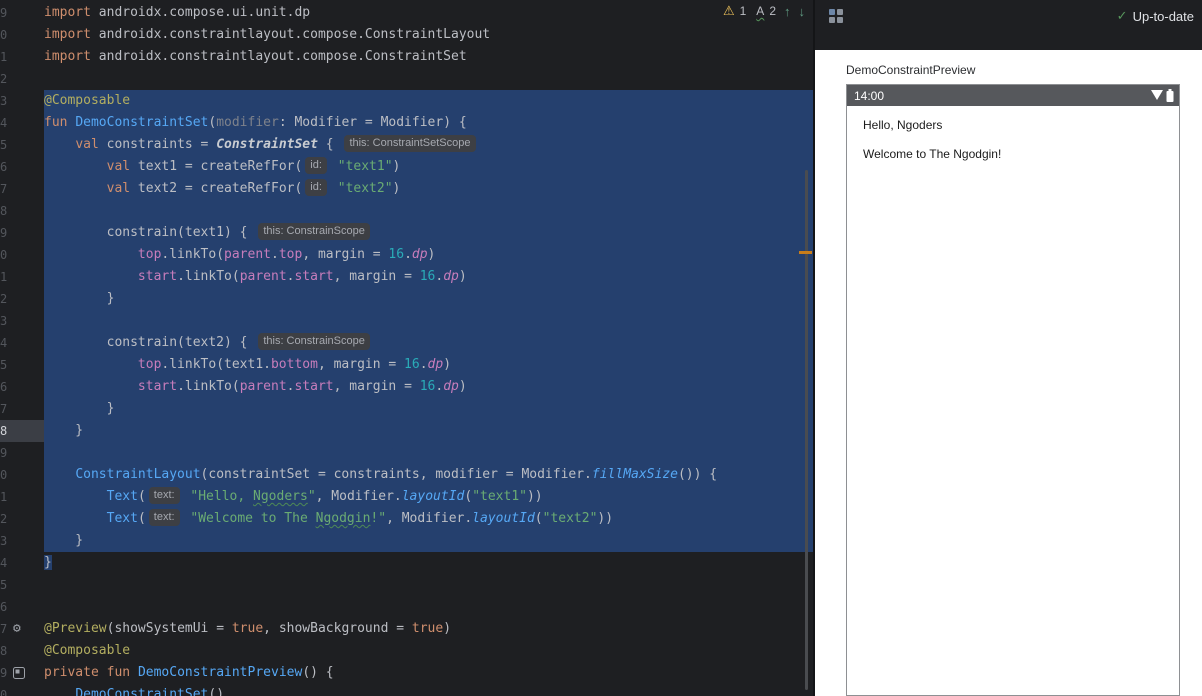 The width and height of the screenshot is (1202, 696). I want to click on code-line: 8, so click(406, 211).